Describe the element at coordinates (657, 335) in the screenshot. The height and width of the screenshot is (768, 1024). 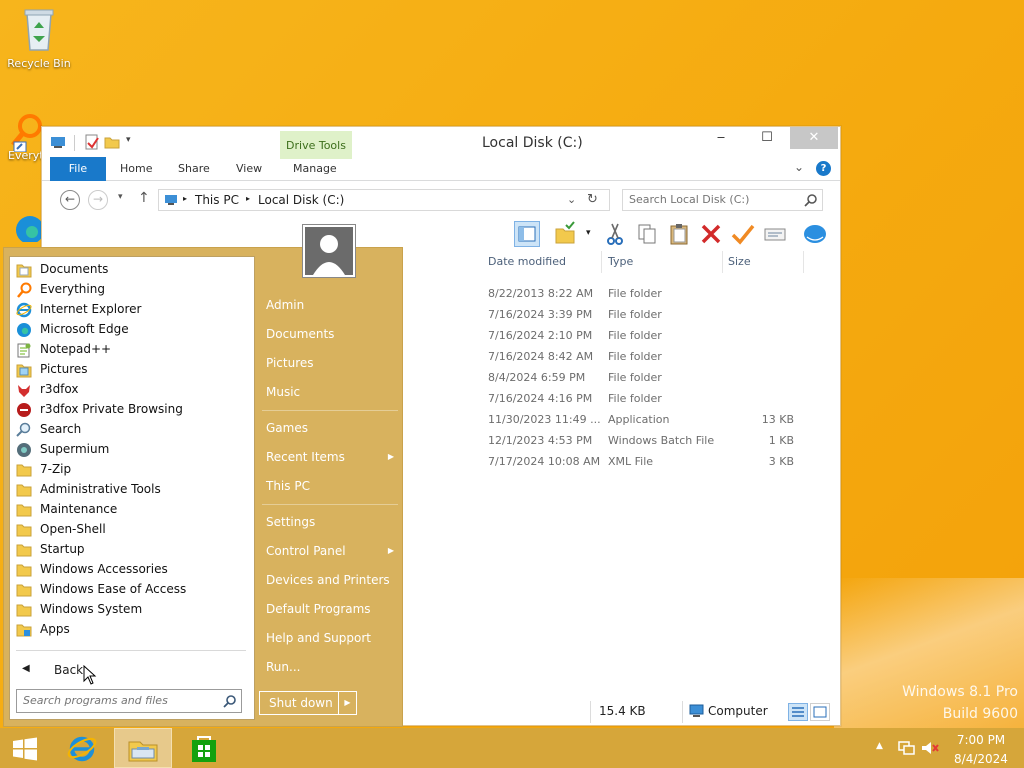
I see `file-row: 7/16/2024 2:10 PM File folder` at that location.